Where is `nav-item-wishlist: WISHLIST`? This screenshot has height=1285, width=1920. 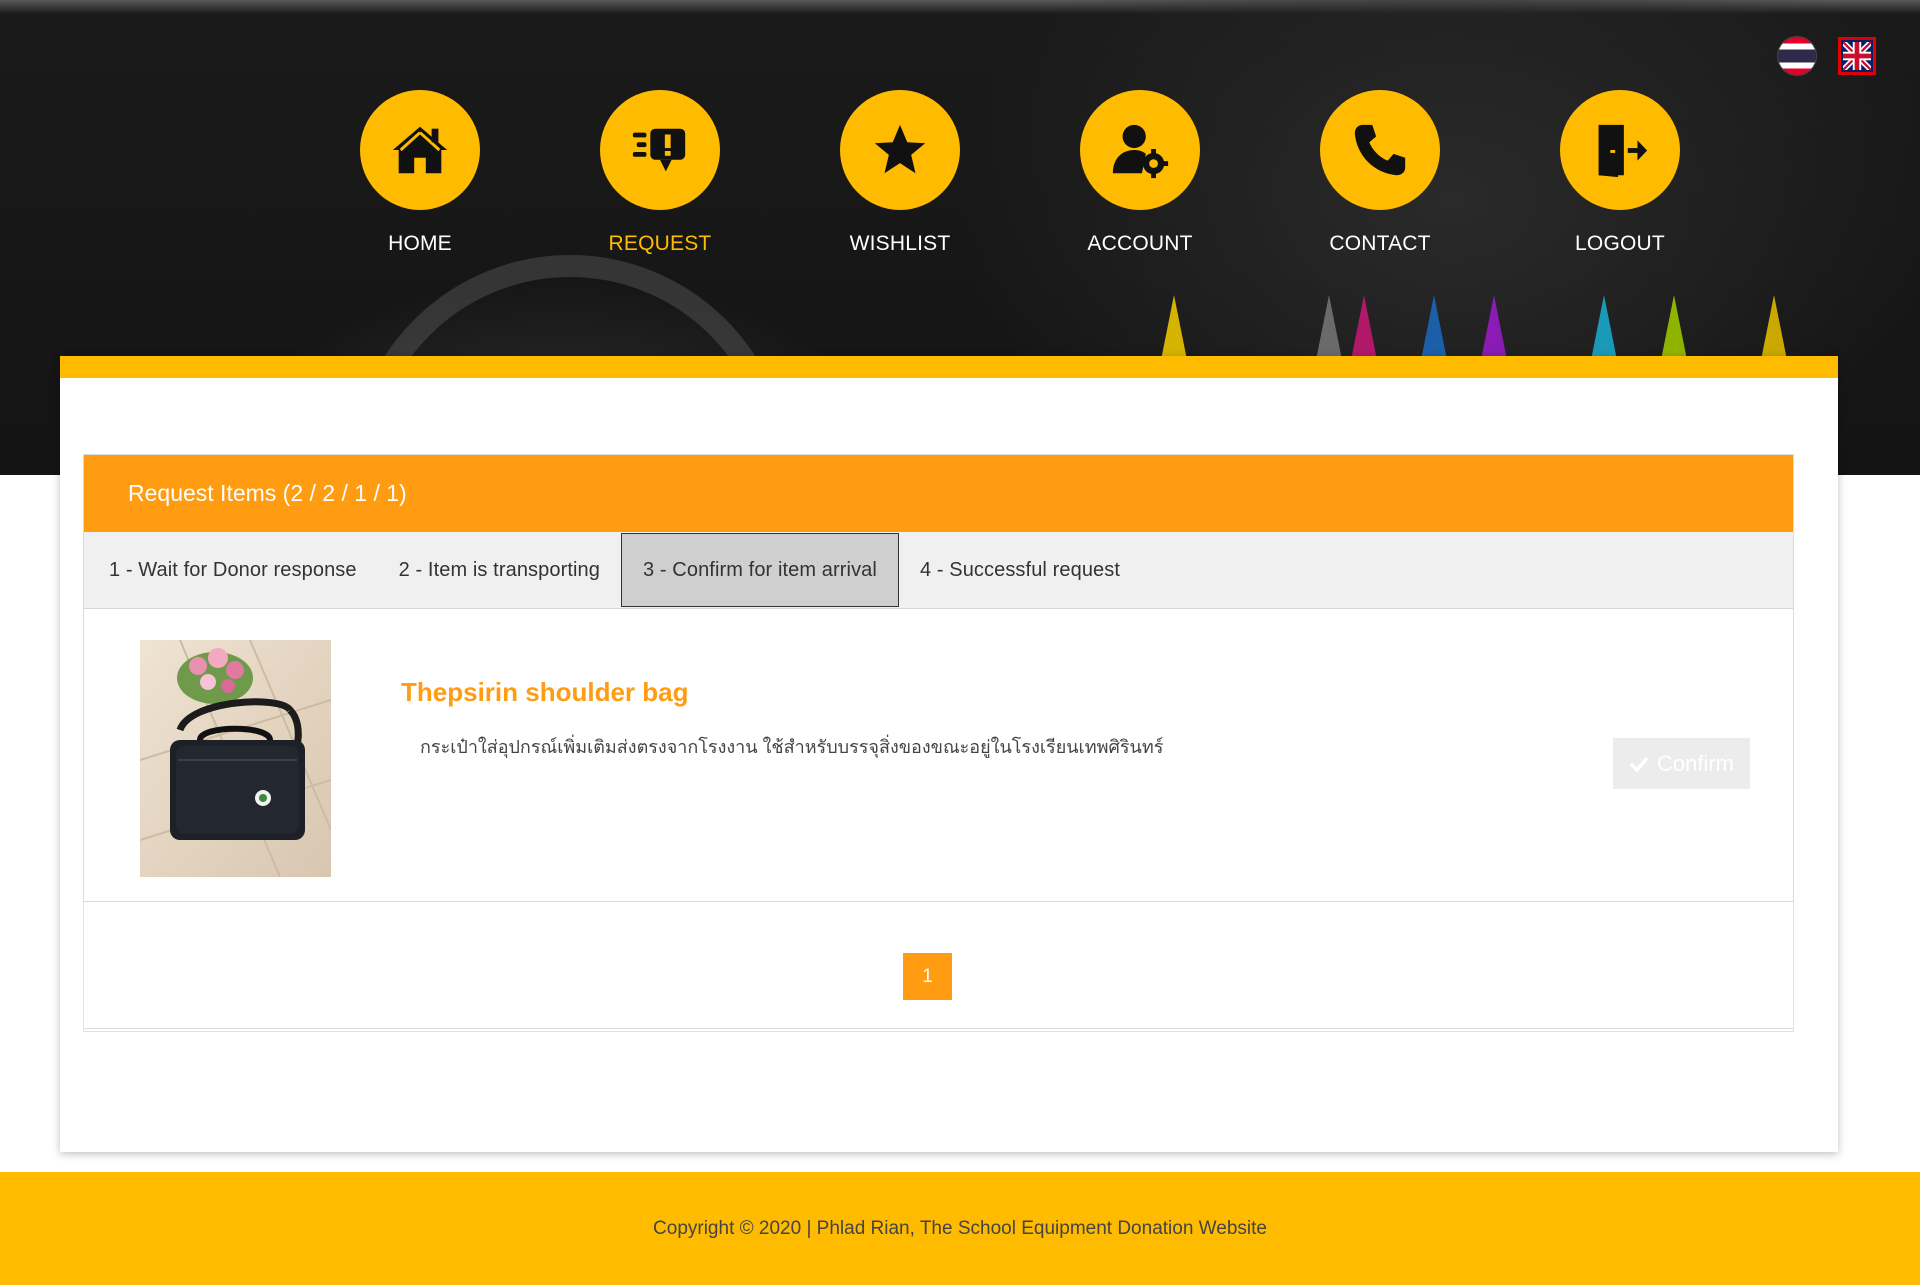 nav-item-wishlist: WISHLIST is located at coordinates (900, 173).